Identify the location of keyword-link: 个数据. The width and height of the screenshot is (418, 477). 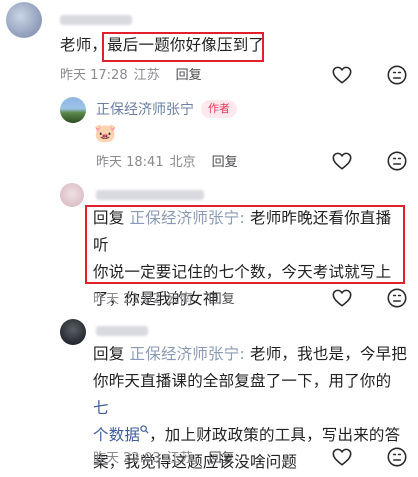
(121, 434).